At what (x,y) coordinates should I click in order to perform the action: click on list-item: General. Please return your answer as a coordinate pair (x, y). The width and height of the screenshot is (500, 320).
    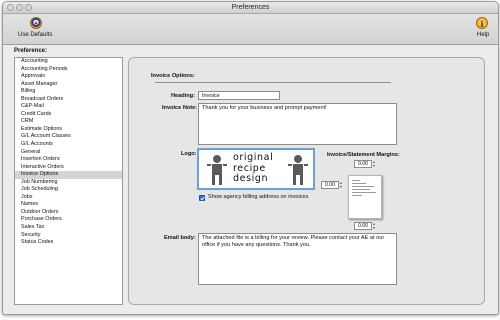
    Looking at the image, I should click on (68, 153).